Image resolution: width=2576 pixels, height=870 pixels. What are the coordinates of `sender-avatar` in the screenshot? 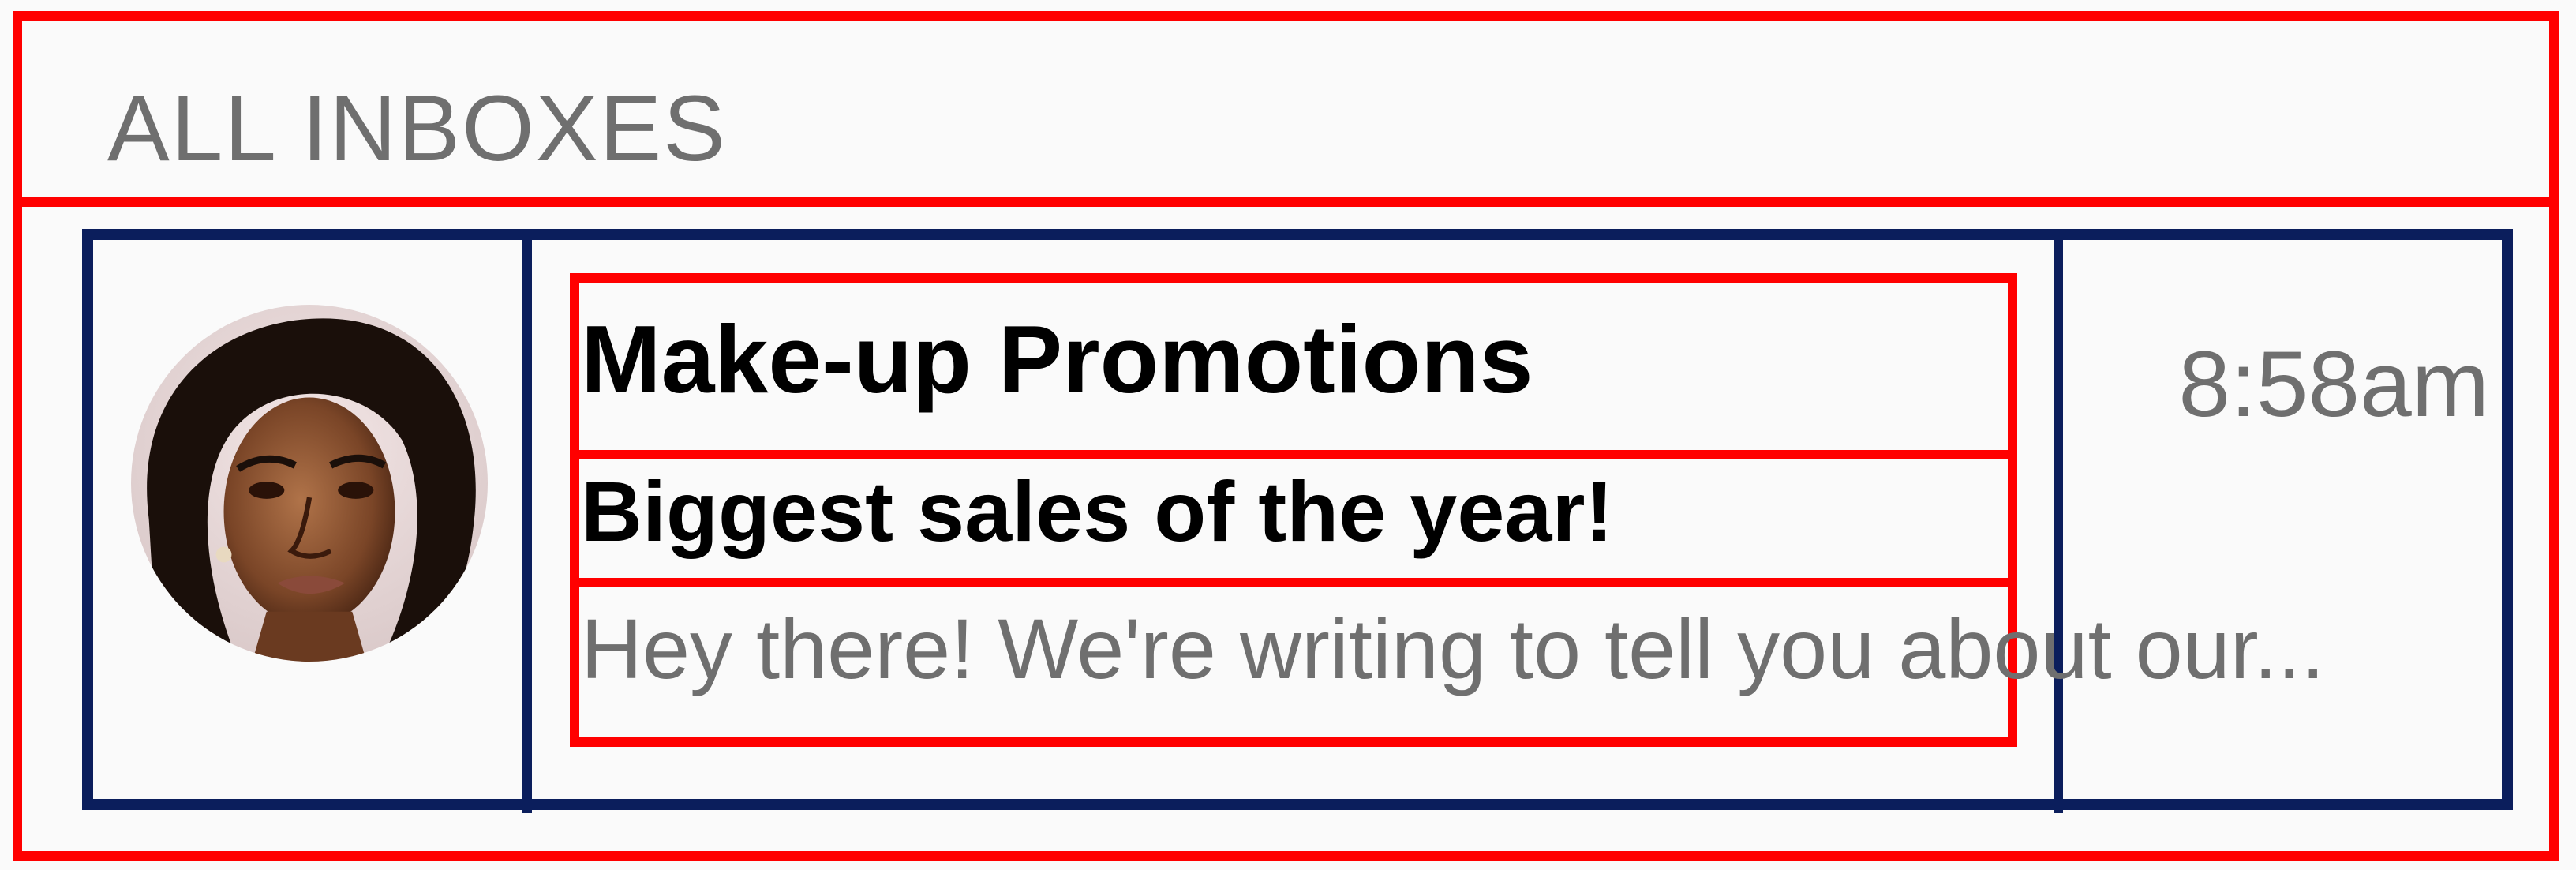 It's located at (309, 483).